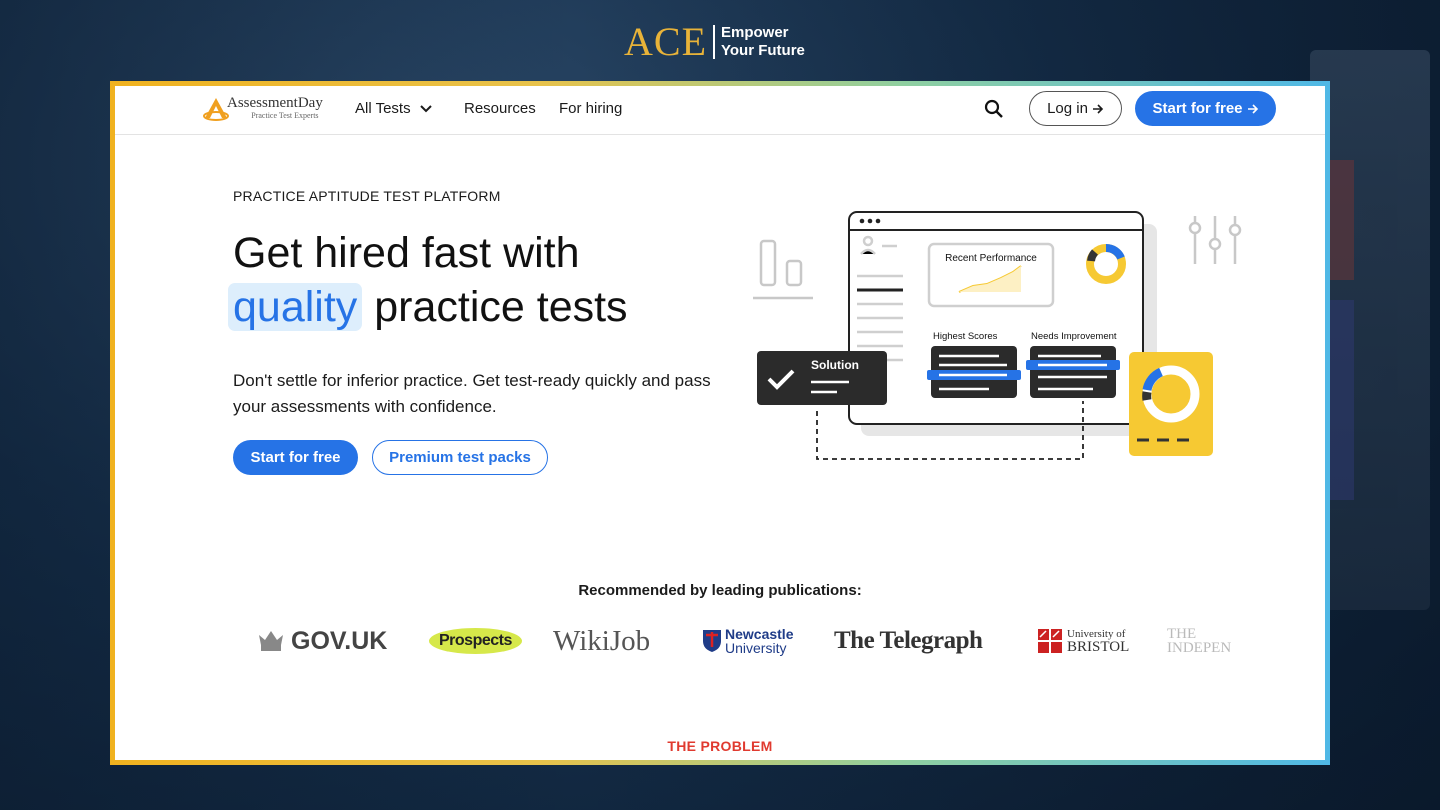 This screenshot has width=1440, height=810. Describe the element at coordinates (756, 648) in the screenshot. I see `newcastle-university-text: University` at that location.